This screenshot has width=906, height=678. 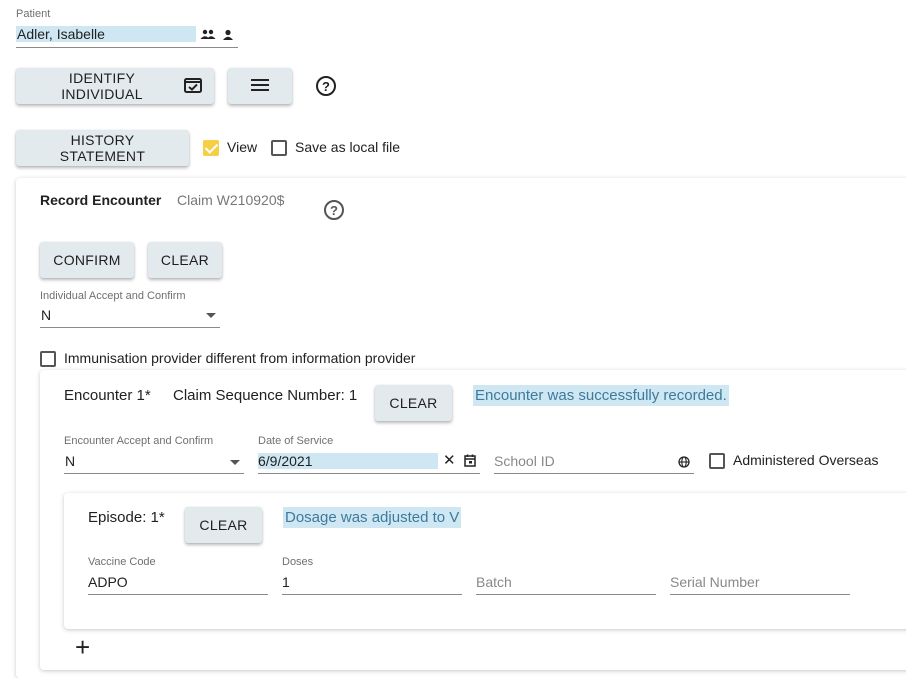 I want to click on episode-clear-button: CLEAR, so click(x=223, y=525).